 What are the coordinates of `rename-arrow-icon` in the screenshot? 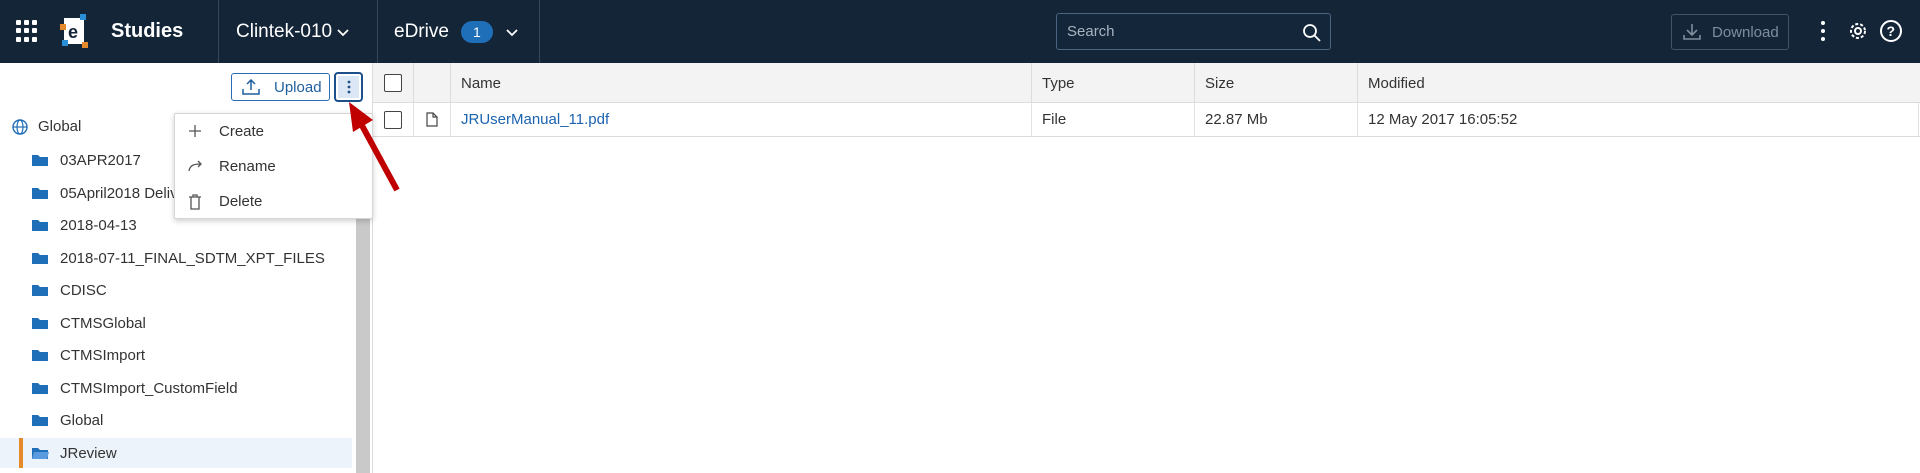 It's located at (195, 166).